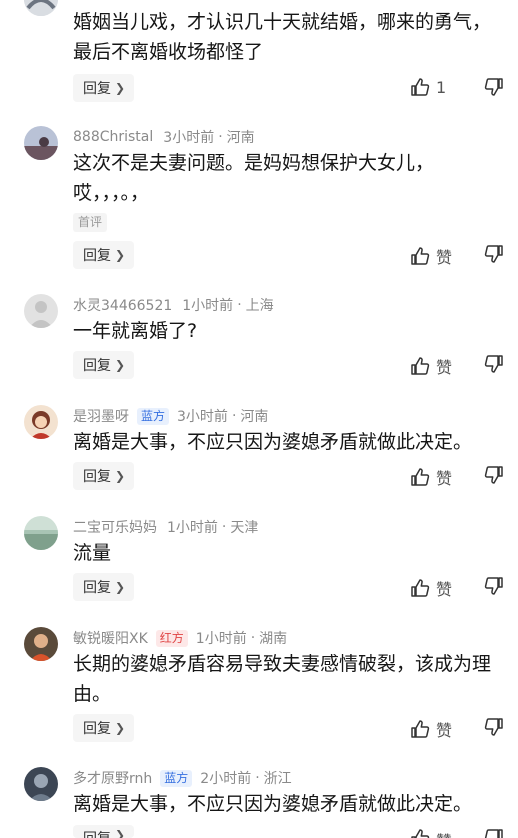 This screenshot has width=518, height=838. Describe the element at coordinates (277, 779) in the screenshot. I see `comment-location: 浙江` at that location.